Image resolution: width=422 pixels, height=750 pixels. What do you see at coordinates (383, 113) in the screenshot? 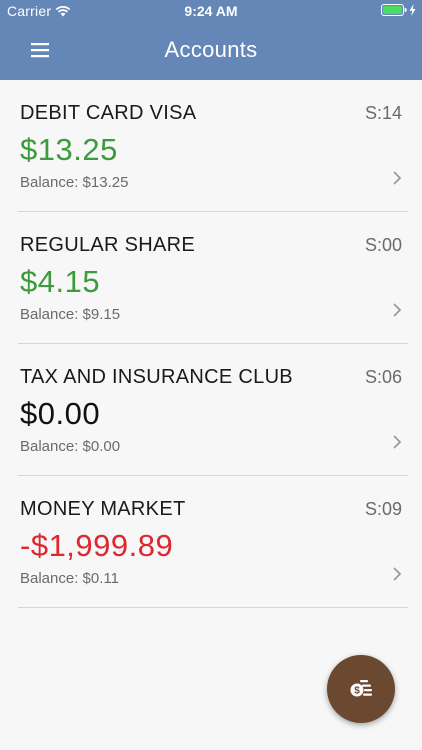
I see `share-id: S:14` at bounding box center [383, 113].